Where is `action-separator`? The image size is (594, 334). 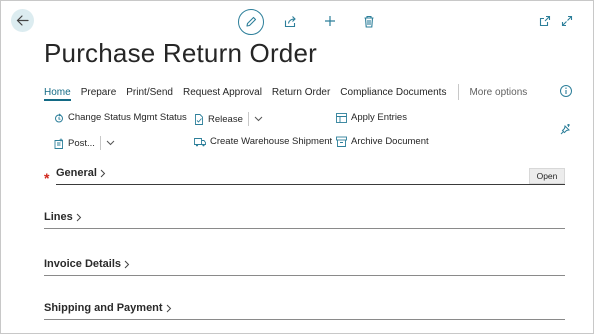 action-separator is located at coordinates (459, 92).